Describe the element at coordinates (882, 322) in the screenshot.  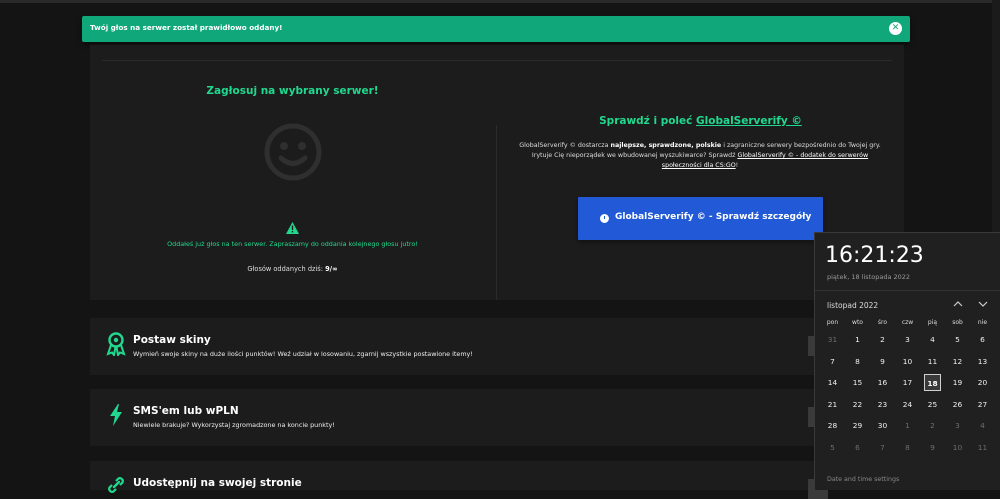
I see `weekday-label: śro` at that location.